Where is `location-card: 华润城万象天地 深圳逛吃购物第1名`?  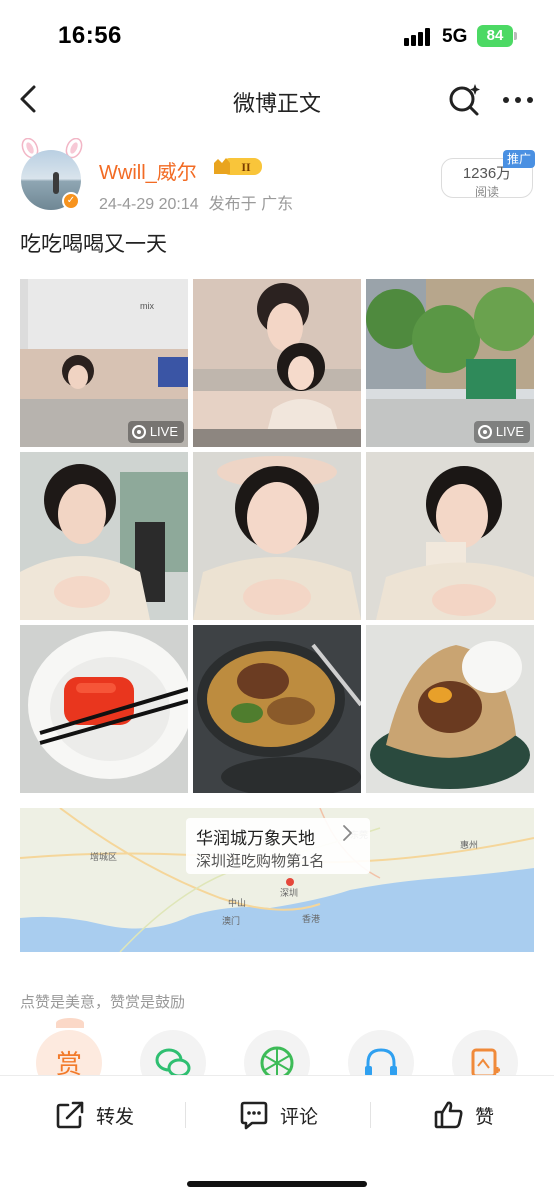 location-card: 华润城万象天地 深圳逛吃购物第1名 is located at coordinates (278, 846).